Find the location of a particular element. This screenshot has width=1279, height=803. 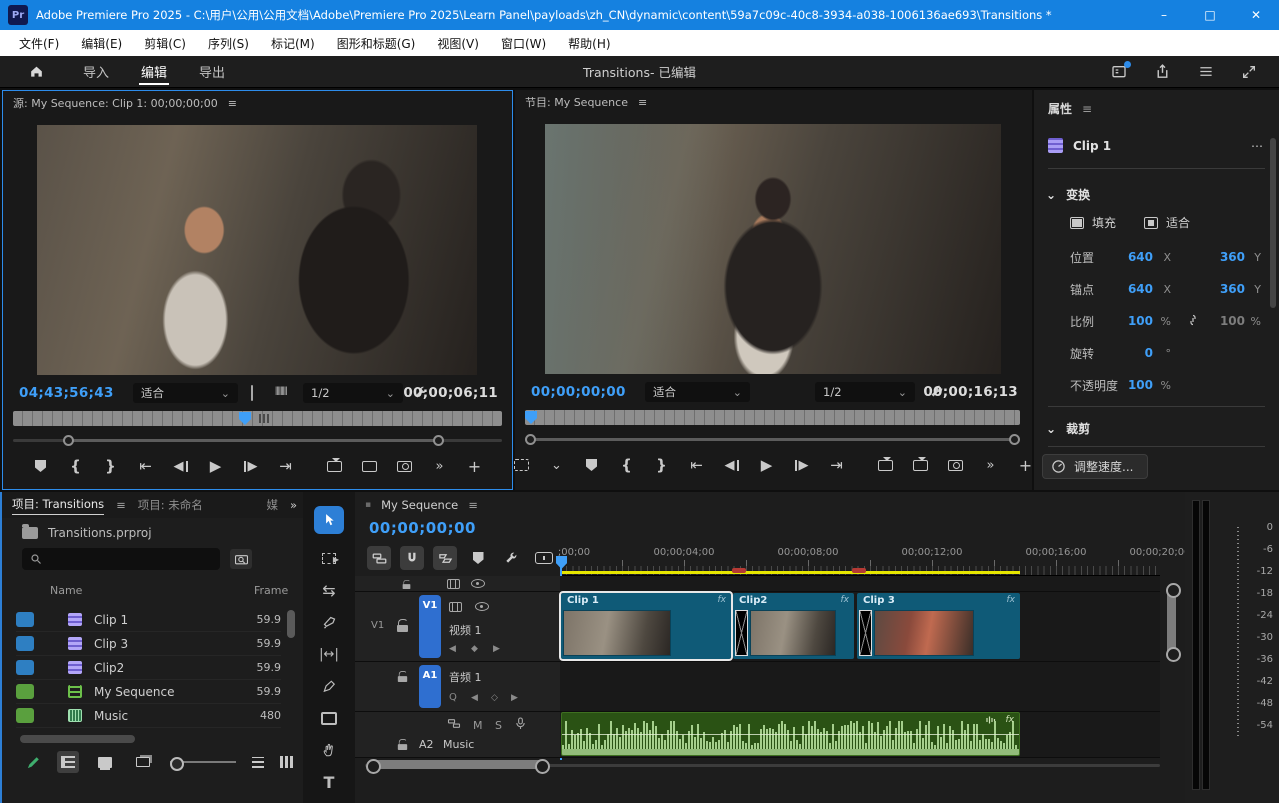

nest-as-sequence-button is located at coordinates (379, 558).